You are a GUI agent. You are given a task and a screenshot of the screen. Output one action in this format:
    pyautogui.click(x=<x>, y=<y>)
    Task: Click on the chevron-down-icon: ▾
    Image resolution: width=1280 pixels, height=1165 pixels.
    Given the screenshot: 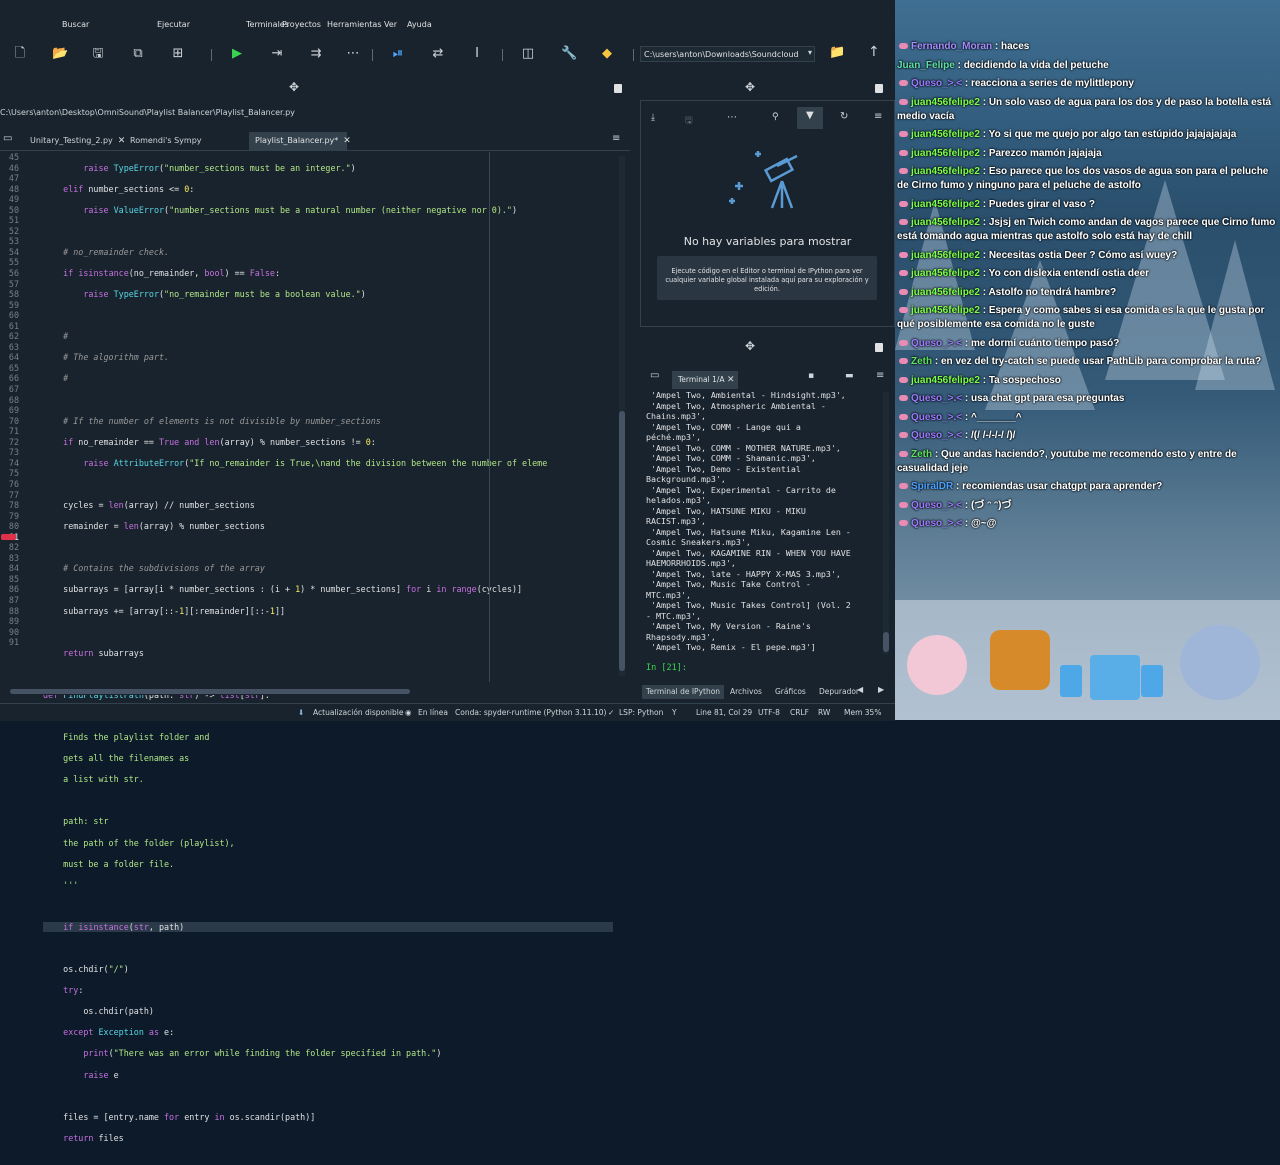 What is the action you would take?
    pyautogui.click(x=810, y=52)
    